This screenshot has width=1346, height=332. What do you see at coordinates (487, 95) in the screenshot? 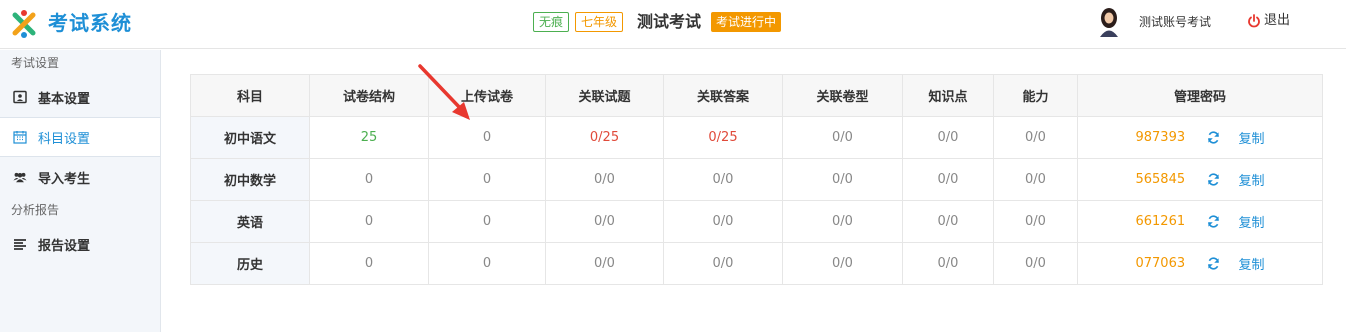
I see `column-header: 上传试卷` at bounding box center [487, 95].